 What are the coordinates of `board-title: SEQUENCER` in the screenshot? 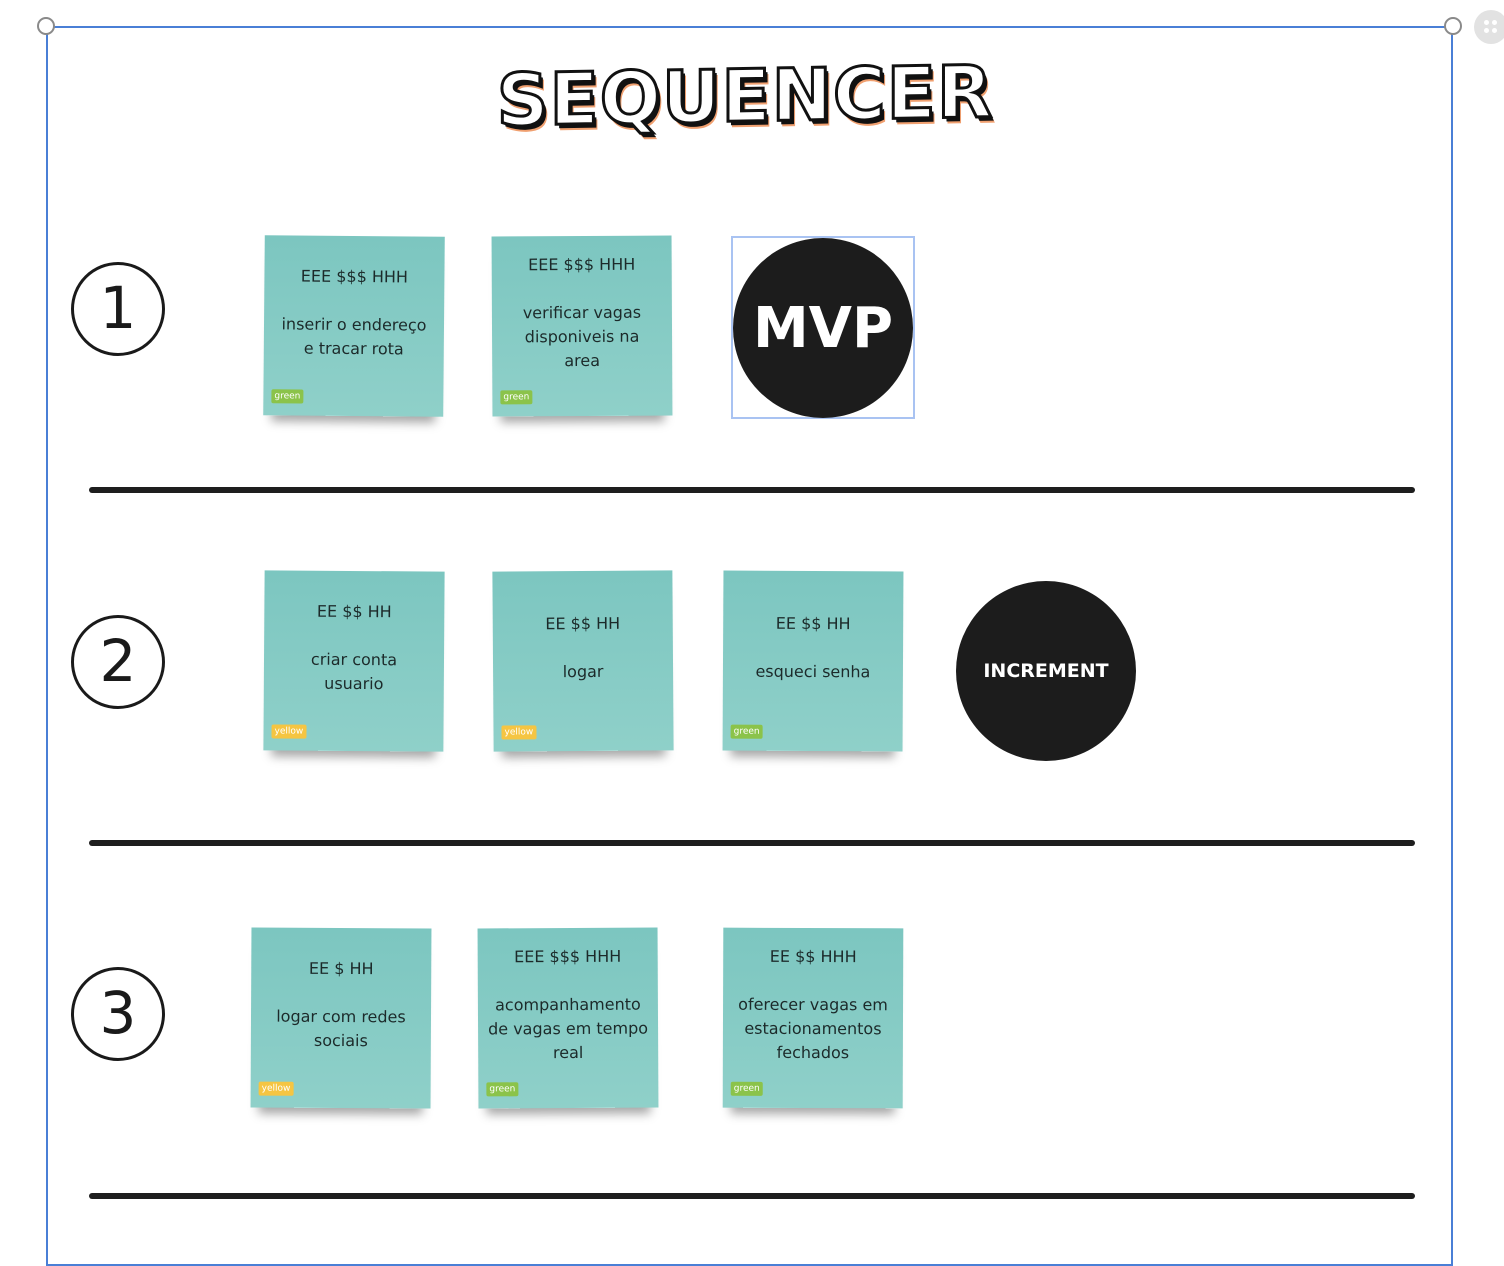 It's located at (745, 96).